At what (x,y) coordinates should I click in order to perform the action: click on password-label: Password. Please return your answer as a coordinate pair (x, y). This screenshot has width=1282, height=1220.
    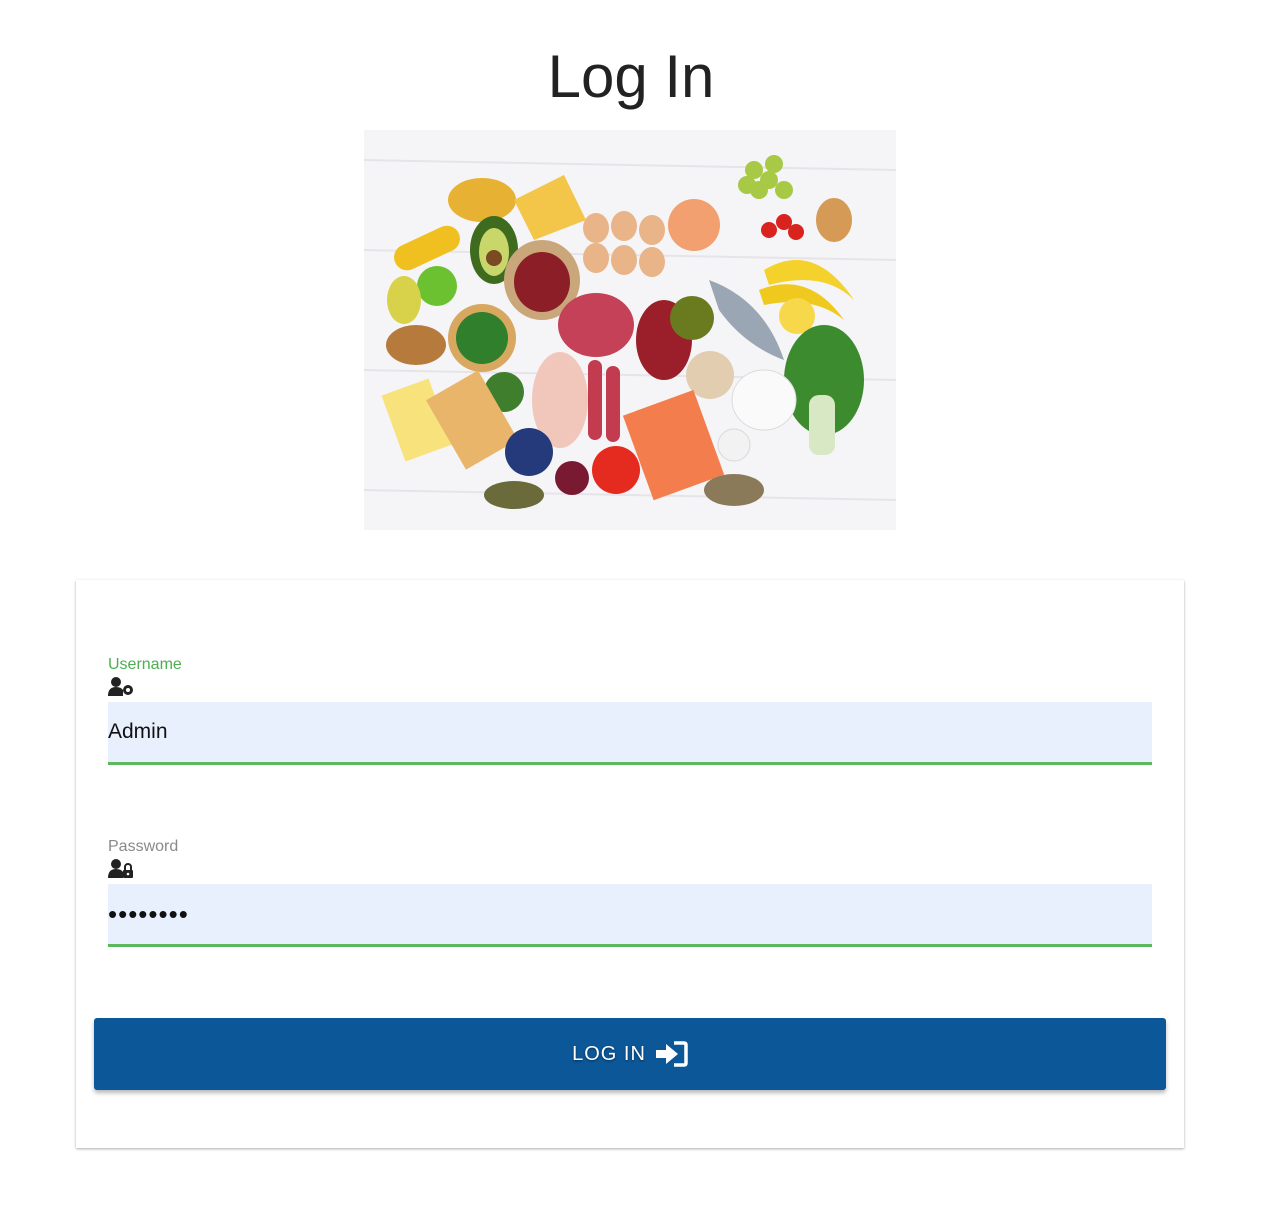
    Looking at the image, I should click on (143, 846).